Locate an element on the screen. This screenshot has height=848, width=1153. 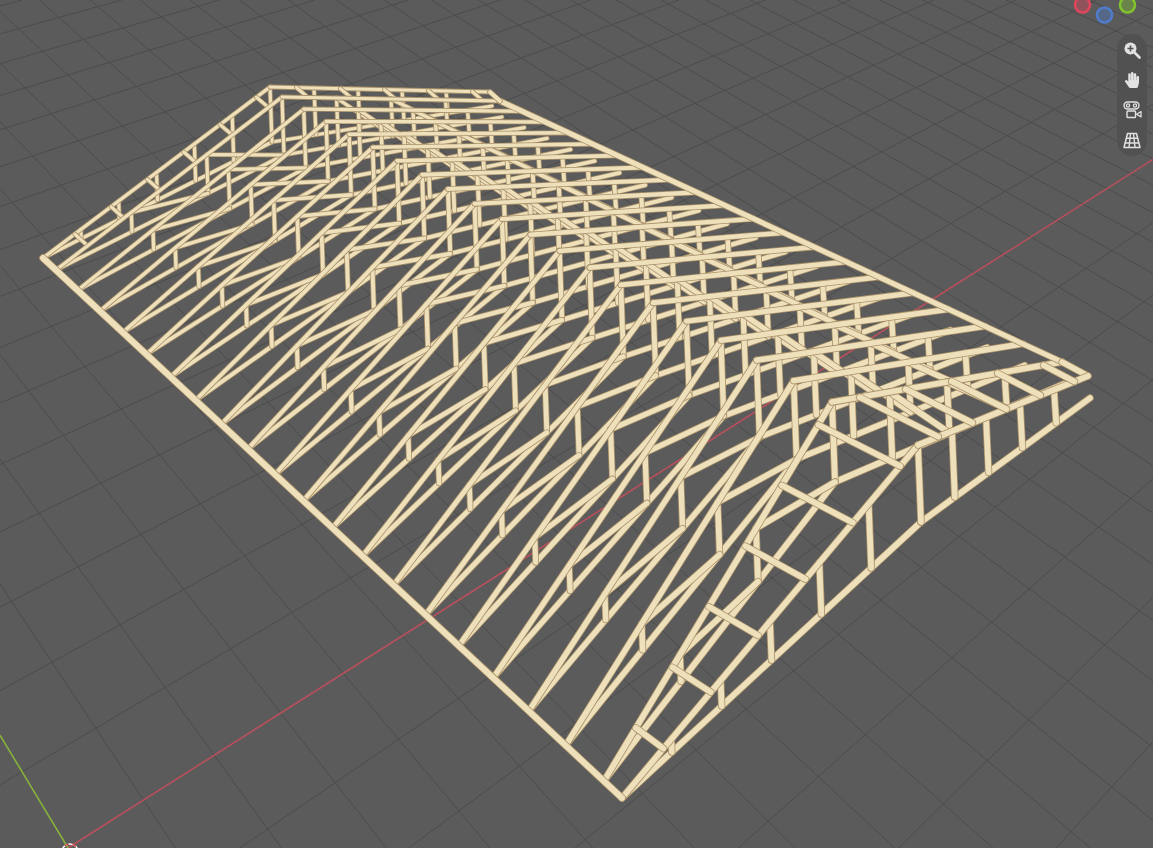
zoom-in-icon is located at coordinates (1132, 50).